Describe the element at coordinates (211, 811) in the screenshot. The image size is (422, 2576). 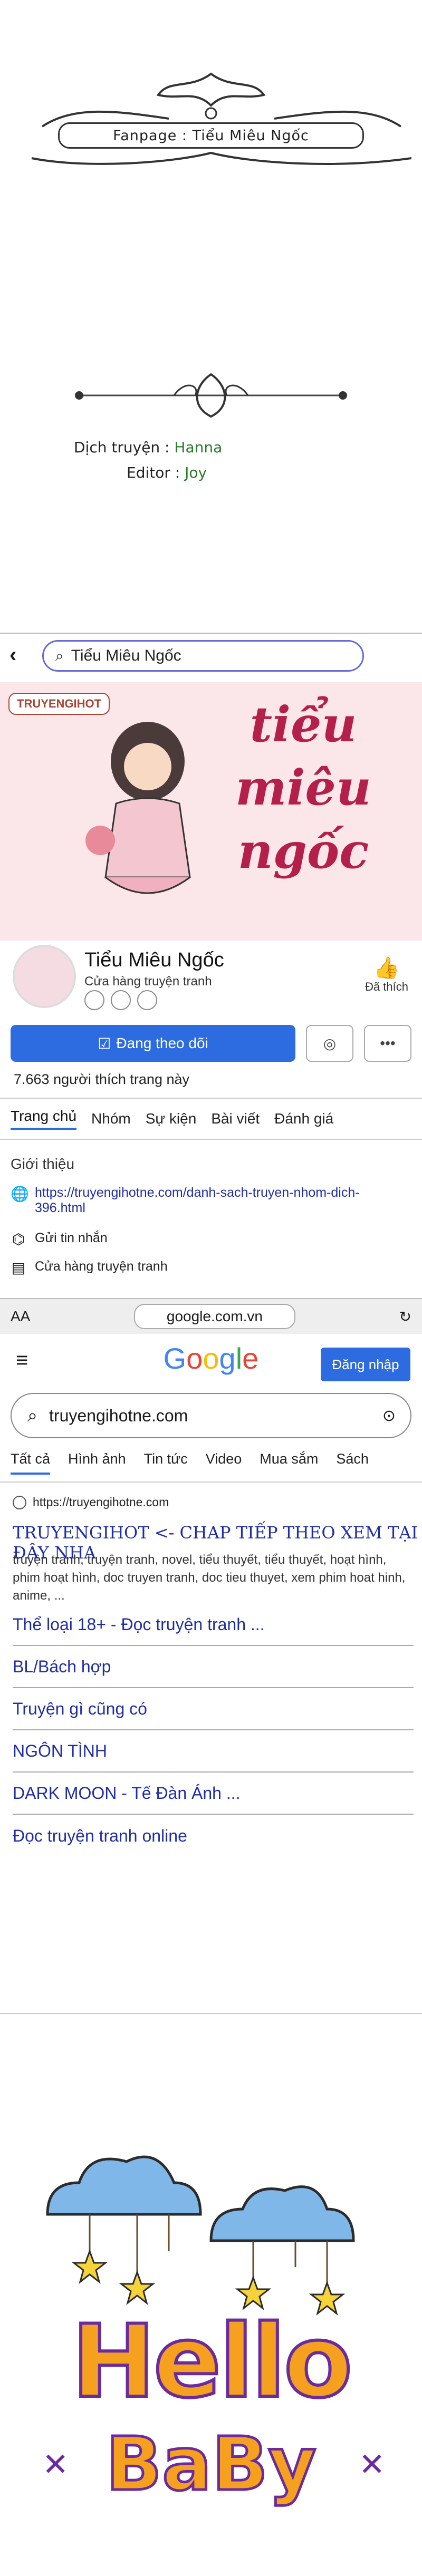
I see `cover-photo: TRUYENGIHOT tiểu miêu ngốc` at that location.